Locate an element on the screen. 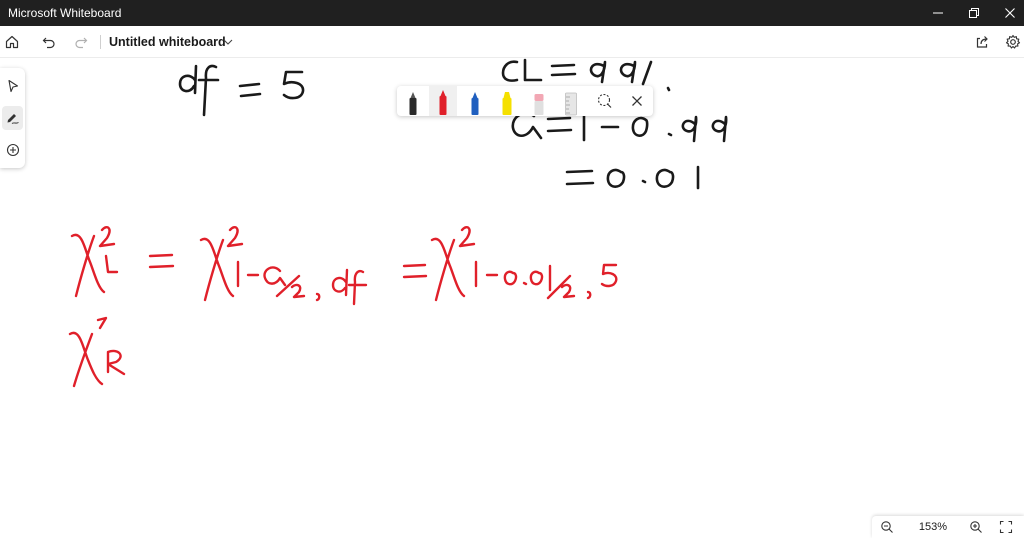 Image resolution: width=1024 pixels, height=538 pixels. ruler-icon is located at coordinates (571, 104).